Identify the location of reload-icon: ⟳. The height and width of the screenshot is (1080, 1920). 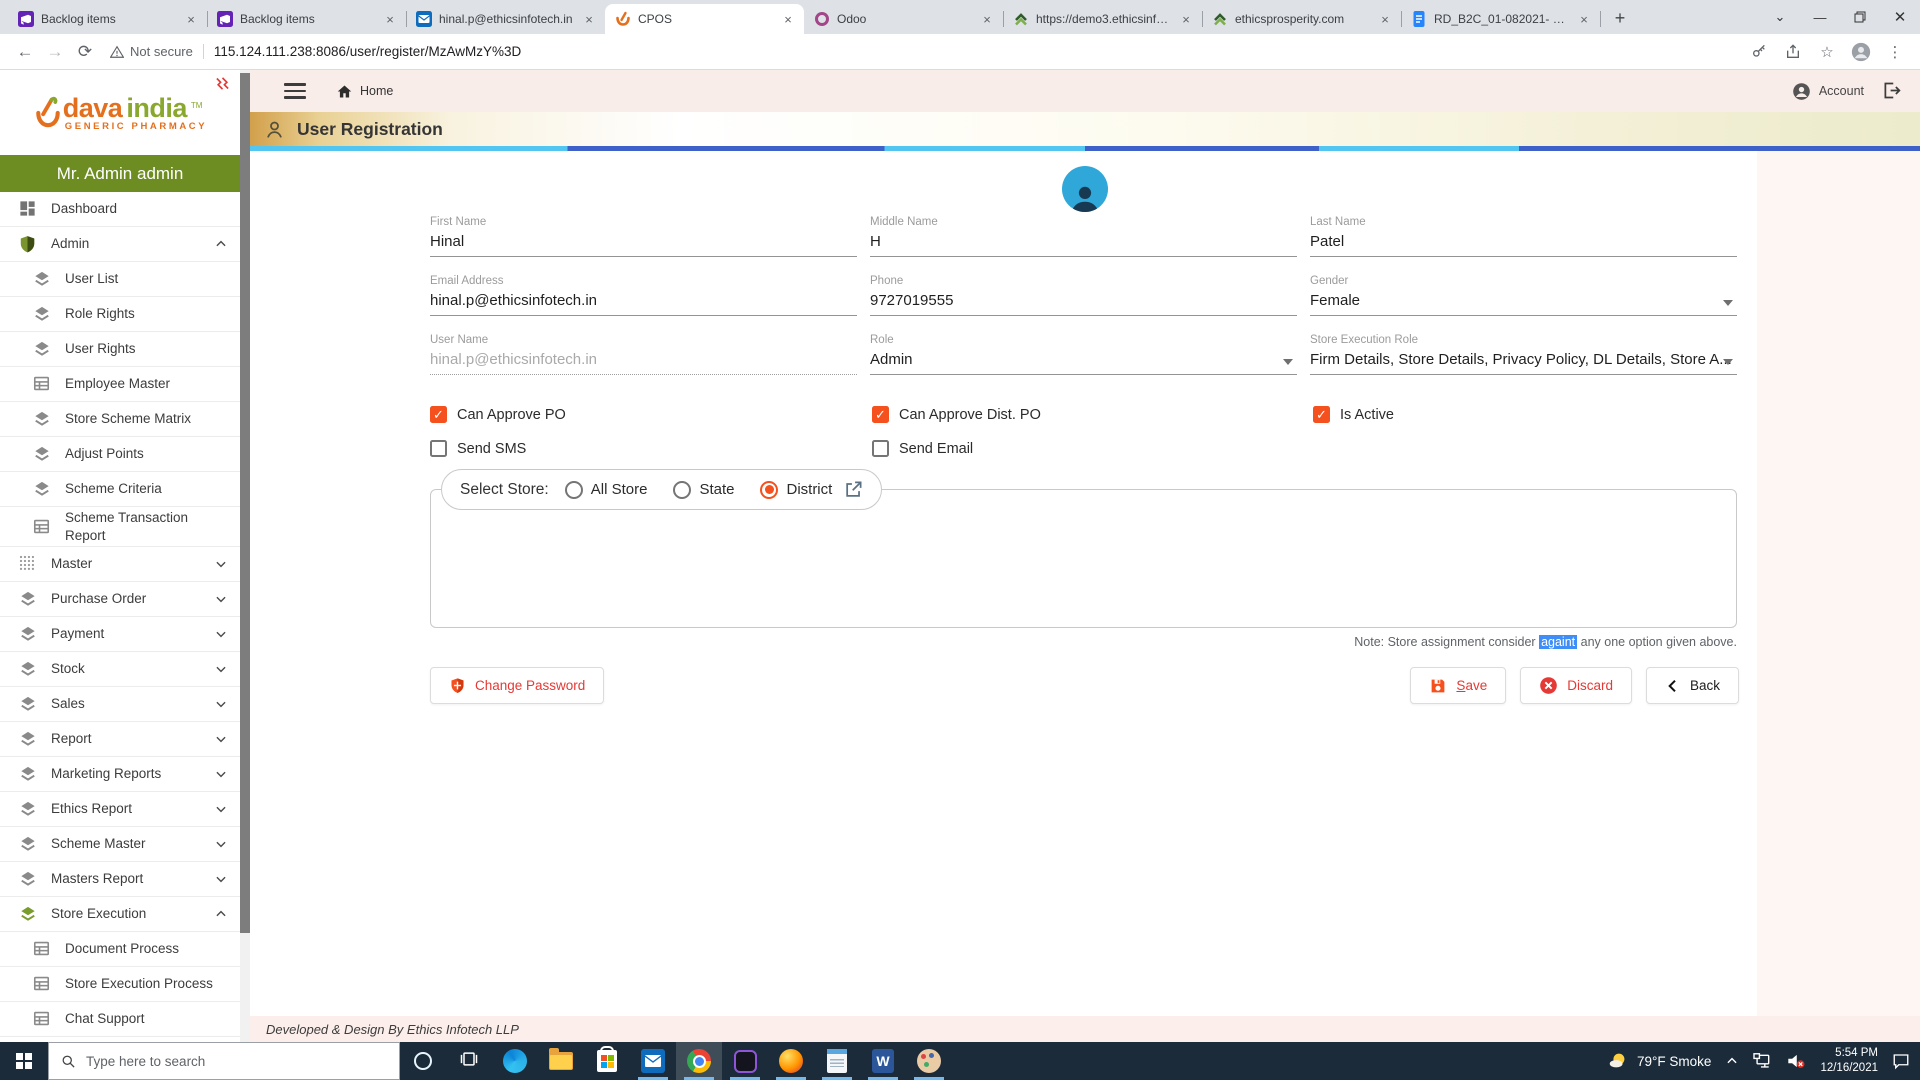
(85, 52).